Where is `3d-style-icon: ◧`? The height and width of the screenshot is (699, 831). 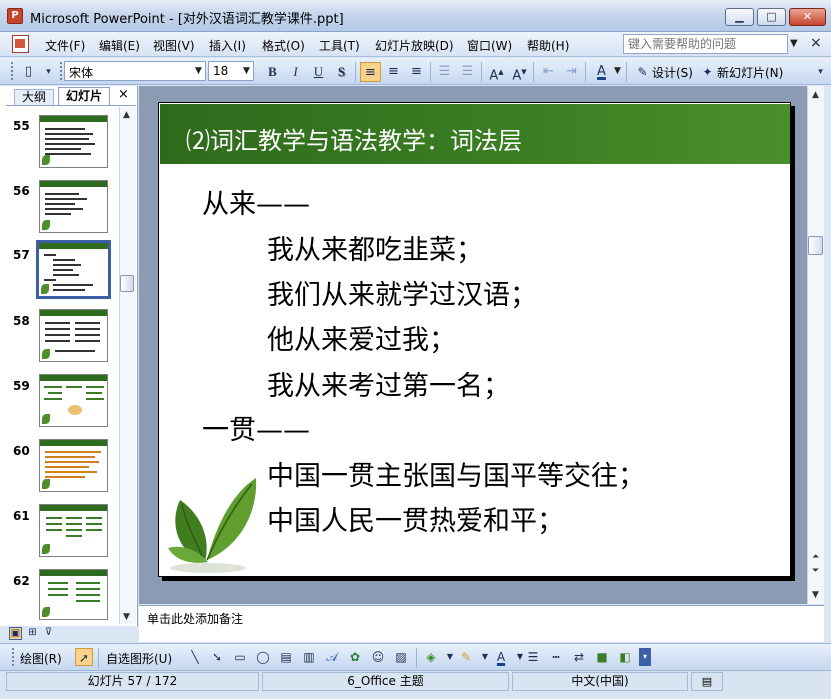
3d-style-icon: ◧ is located at coordinates (625, 657).